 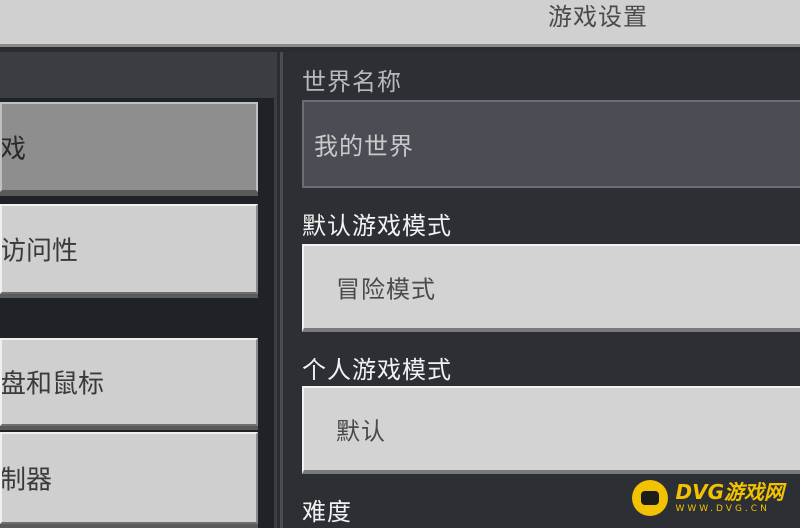 I want to click on sidebar-item-label: 戏, so click(x=13, y=149).